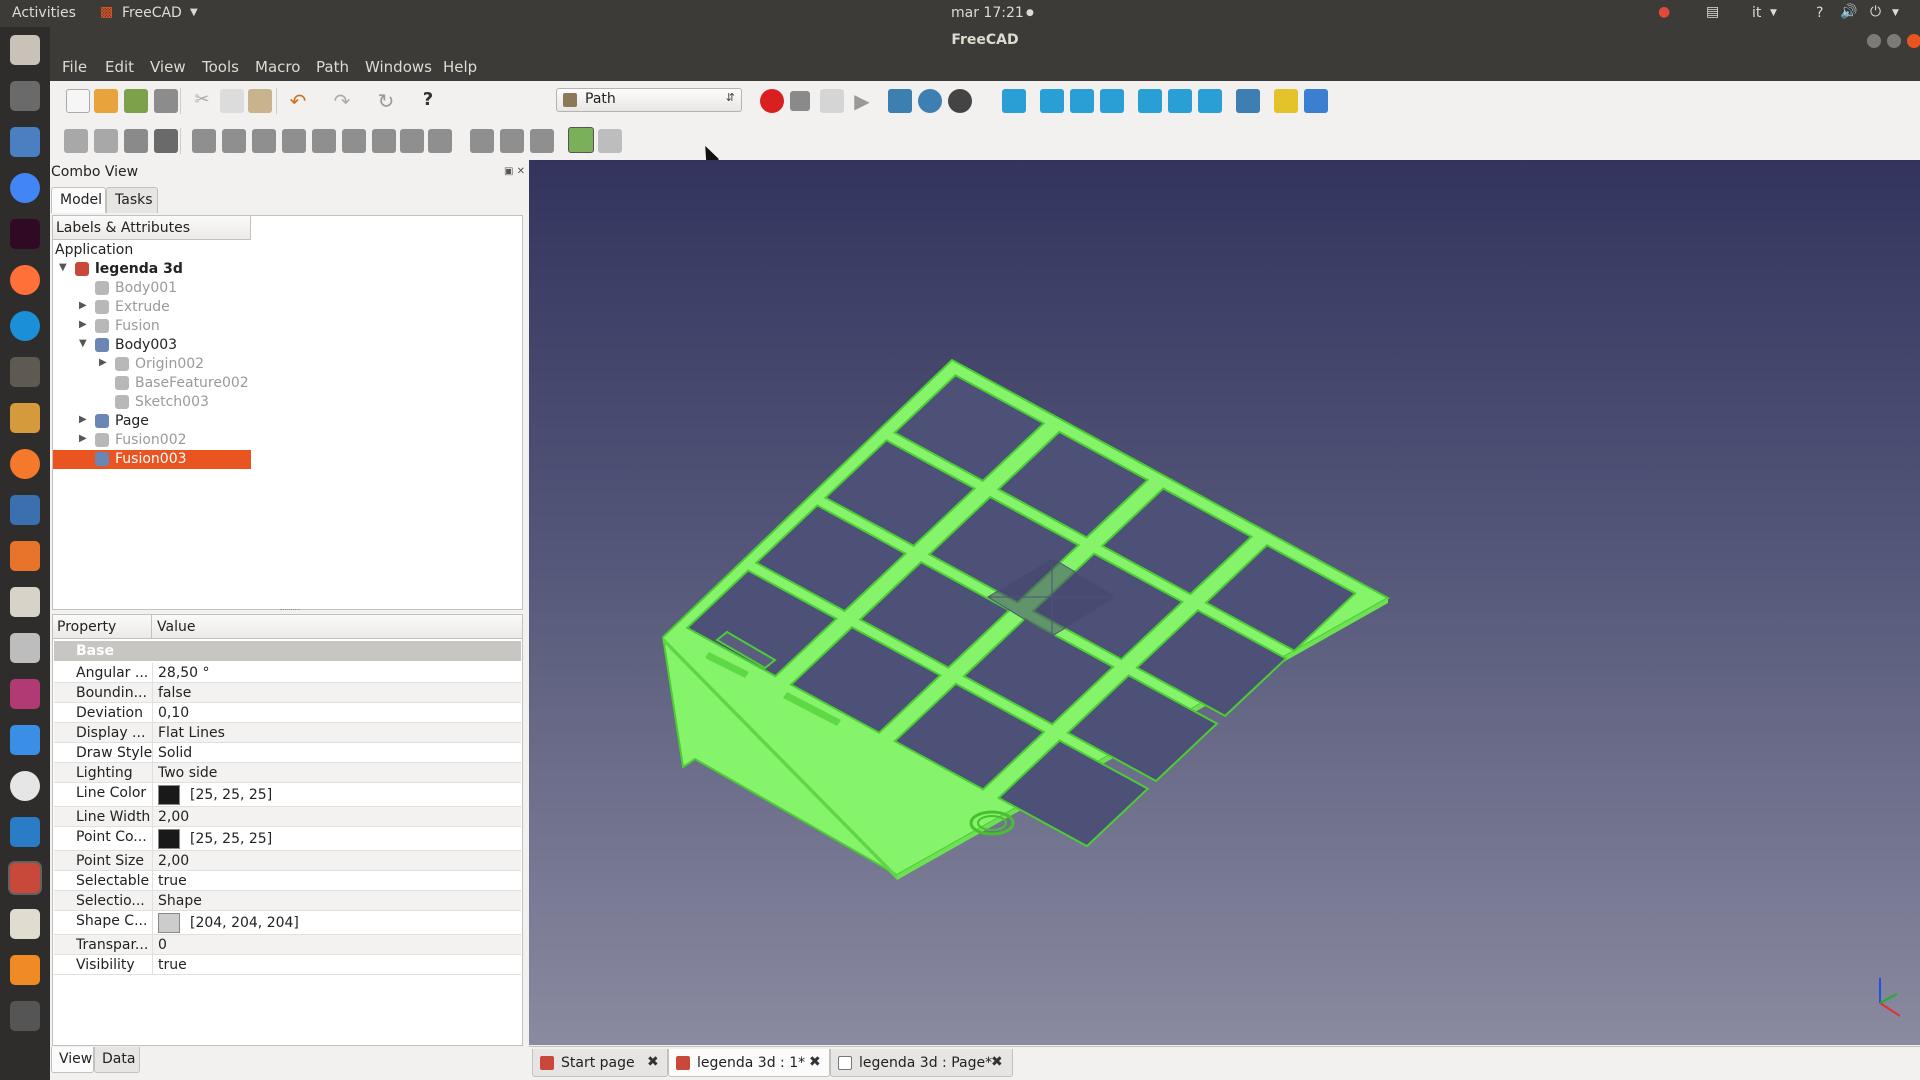  What do you see at coordinates (25, 372) in the screenshot?
I see `gimp-app-icon` at bounding box center [25, 372].